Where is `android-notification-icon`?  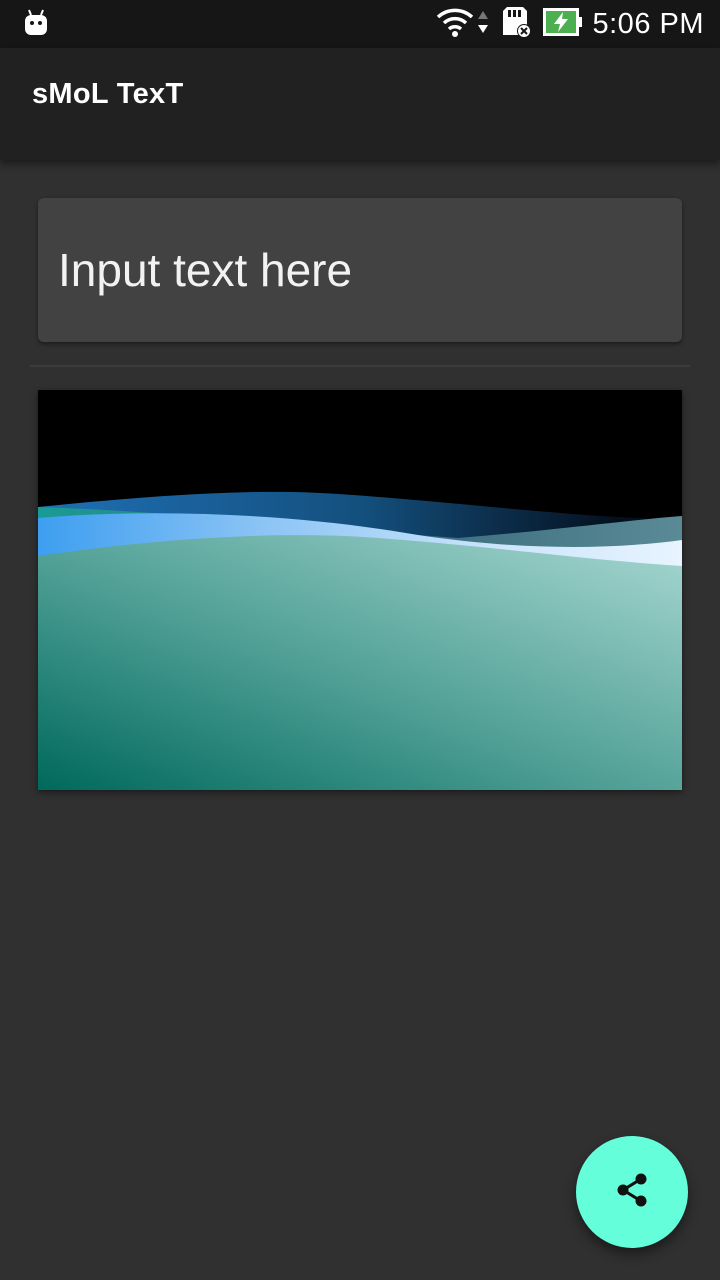 android-notification-icon is located at coordinates (36, 25).